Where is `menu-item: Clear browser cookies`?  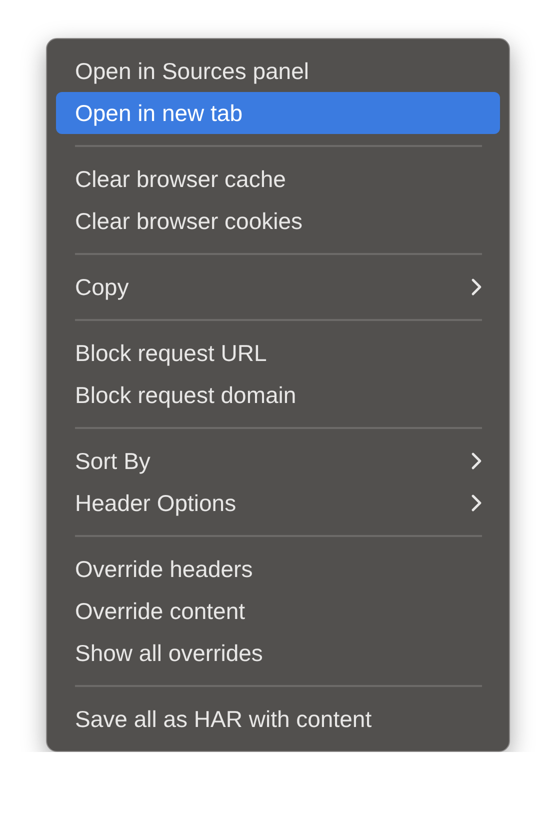 menu-item: Clear browser cookies is located at coordinates (278, 221).